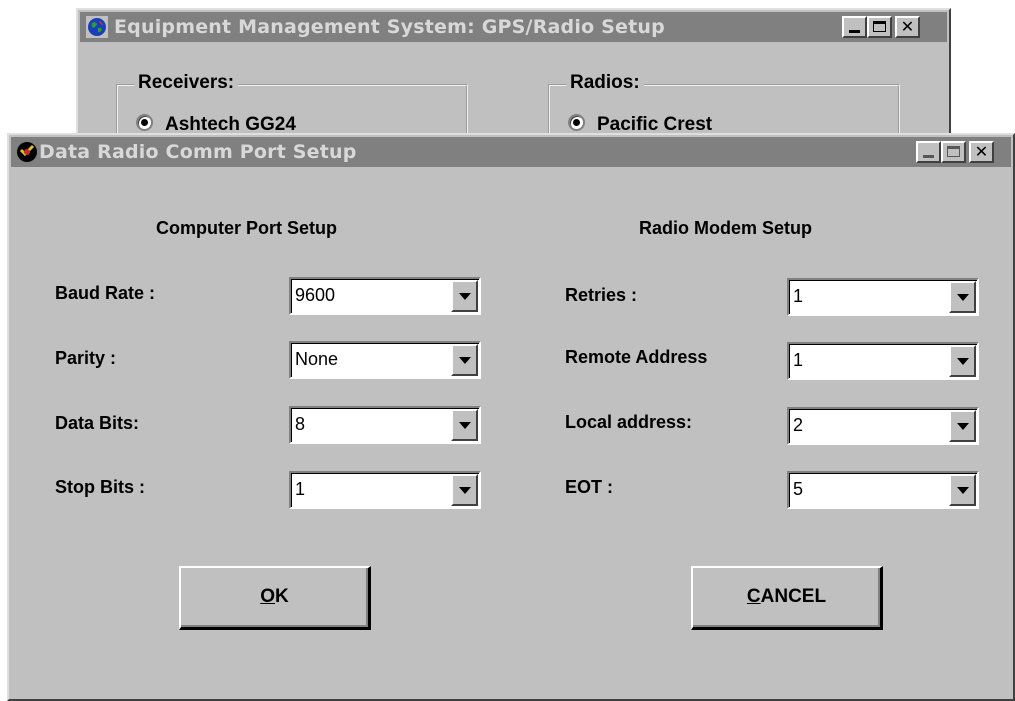  I want to click on radios-group-label: Radios:, so click(605, 83).